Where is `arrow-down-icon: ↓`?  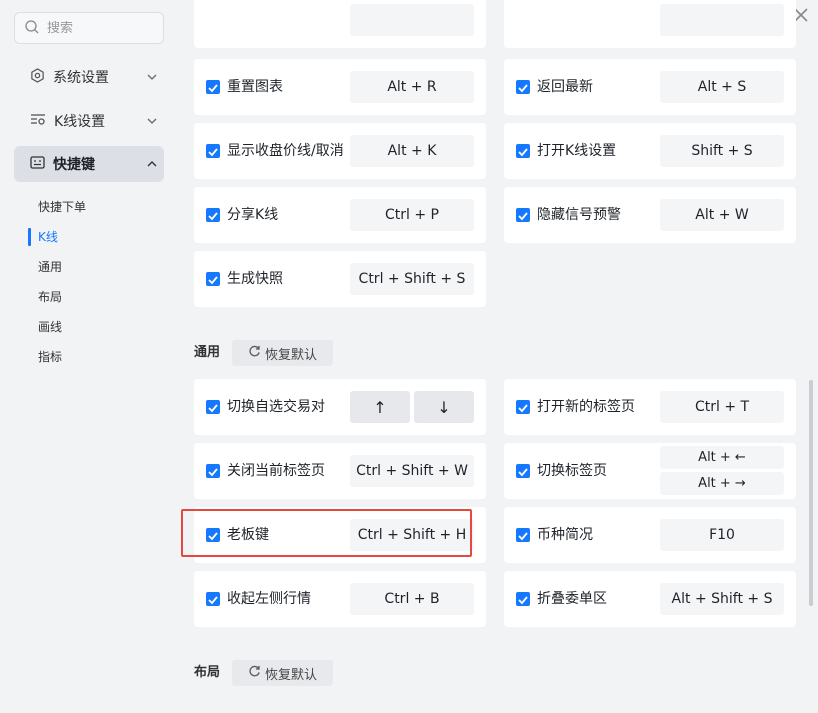
arrow-down-icon: ↓ is located at coordinates (444, 407).